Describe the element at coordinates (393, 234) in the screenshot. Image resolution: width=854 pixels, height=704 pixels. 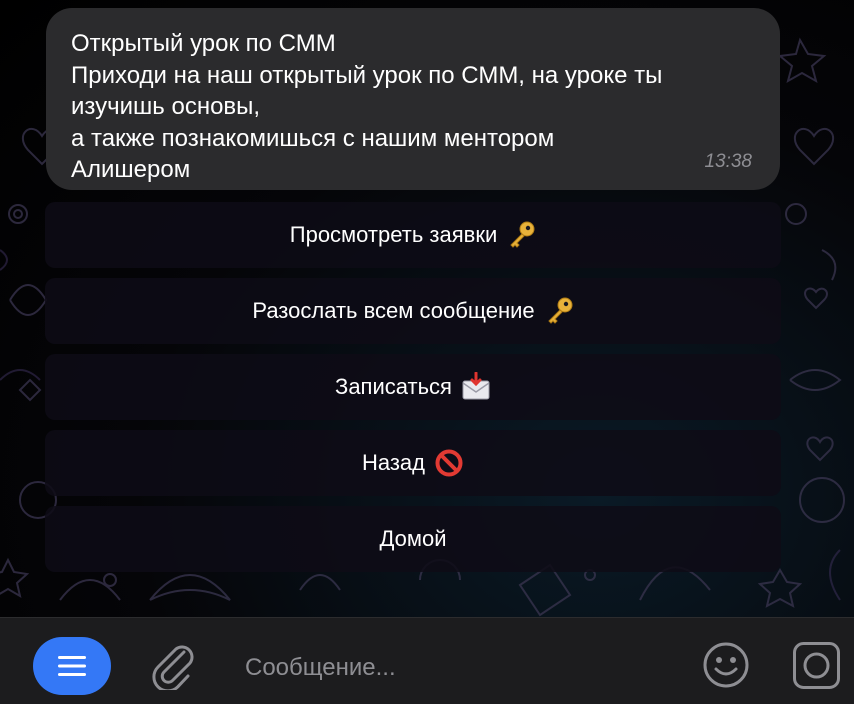
I see `button-label: Просмотреть заявки` at that location.